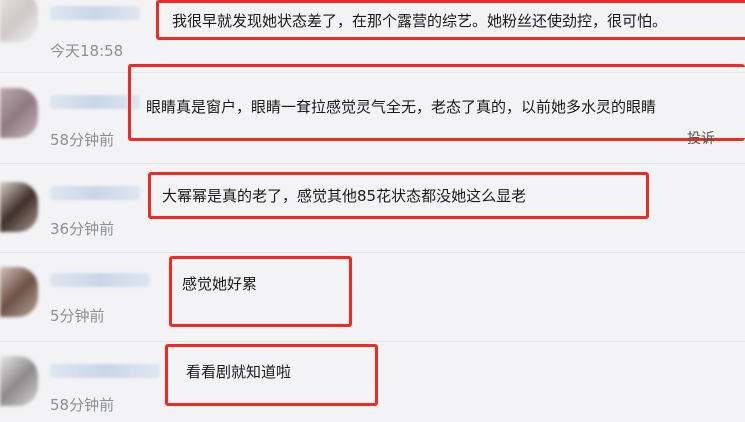  I want to click on report-link: 投诉, so click(701, 138).